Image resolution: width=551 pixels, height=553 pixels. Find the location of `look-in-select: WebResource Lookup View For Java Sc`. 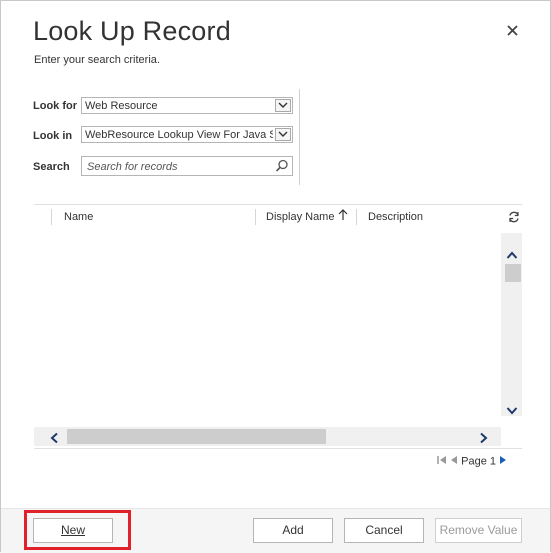

look-in-select: WebResource Lookup View For Java Sc is located at coordinates (187, 134).